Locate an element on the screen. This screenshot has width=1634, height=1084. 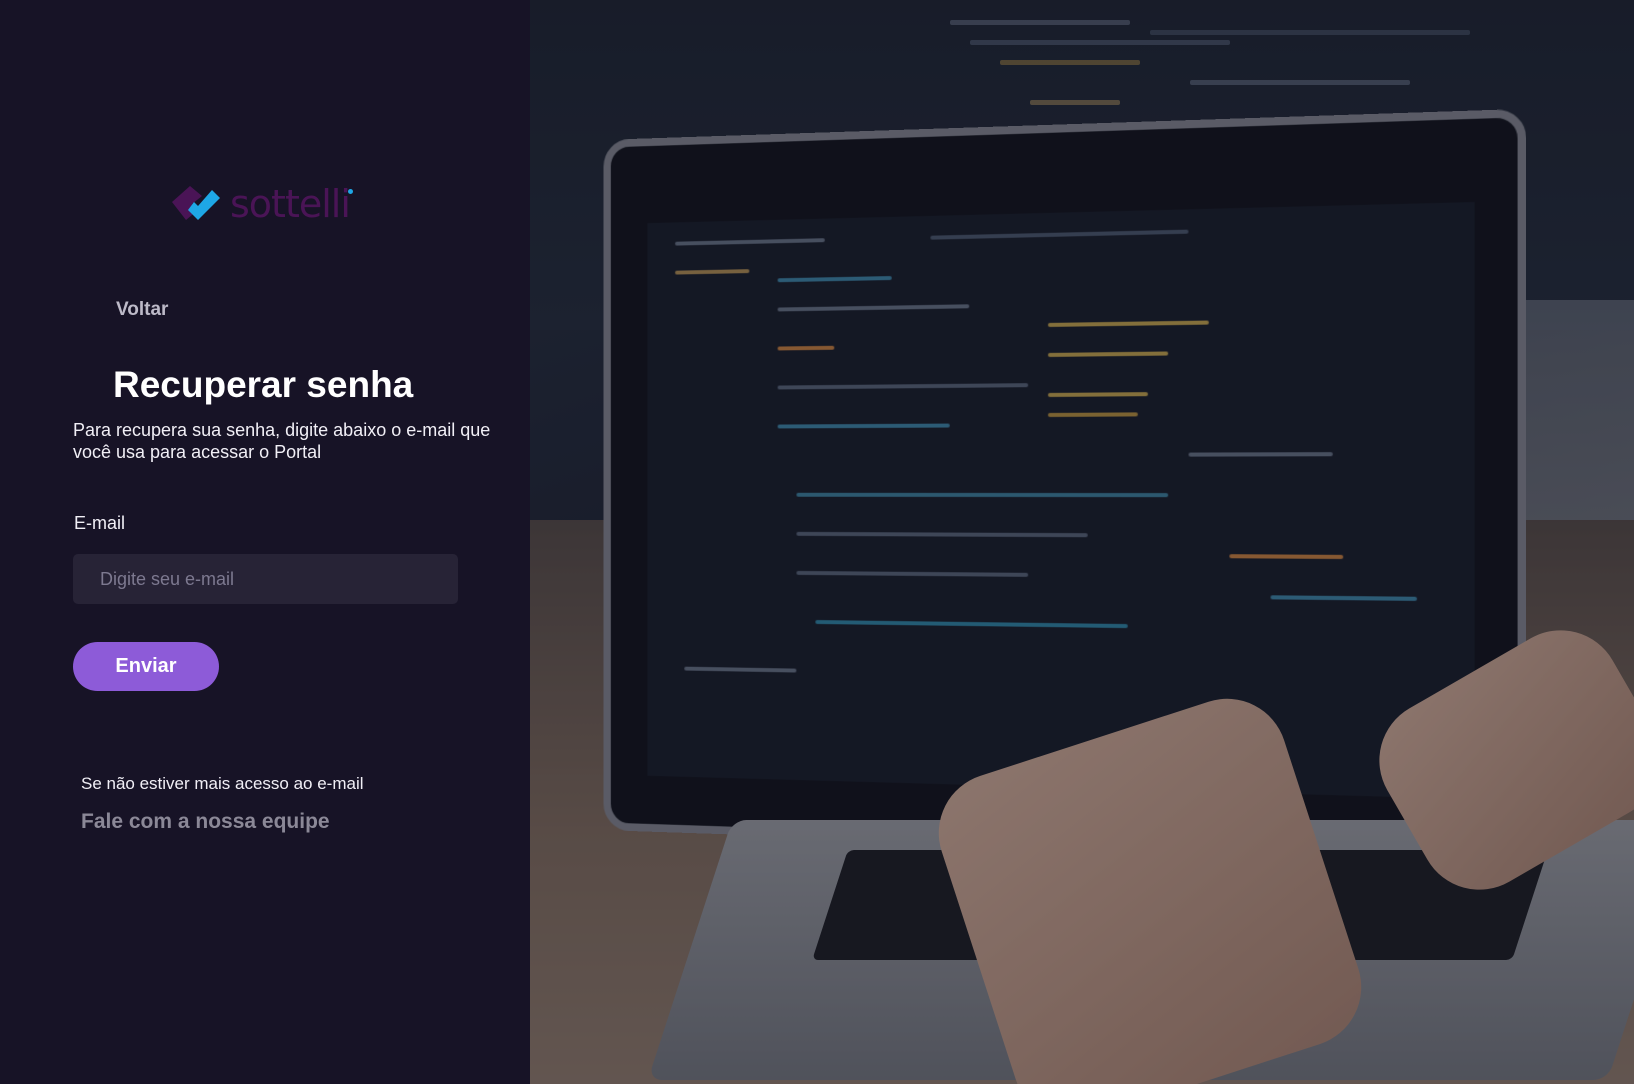
no-access-text: Se não estiver mais acesso ao e-mail is located at coordinates (222, 783).